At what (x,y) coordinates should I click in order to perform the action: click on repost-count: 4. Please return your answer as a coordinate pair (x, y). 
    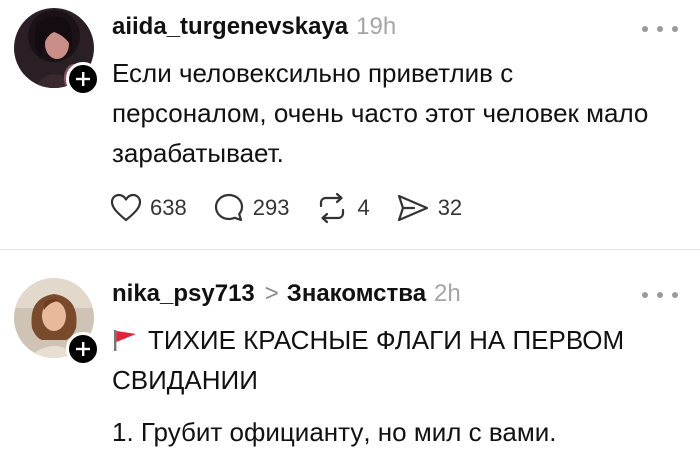
    Looking at the image, I should click on (363, 207).